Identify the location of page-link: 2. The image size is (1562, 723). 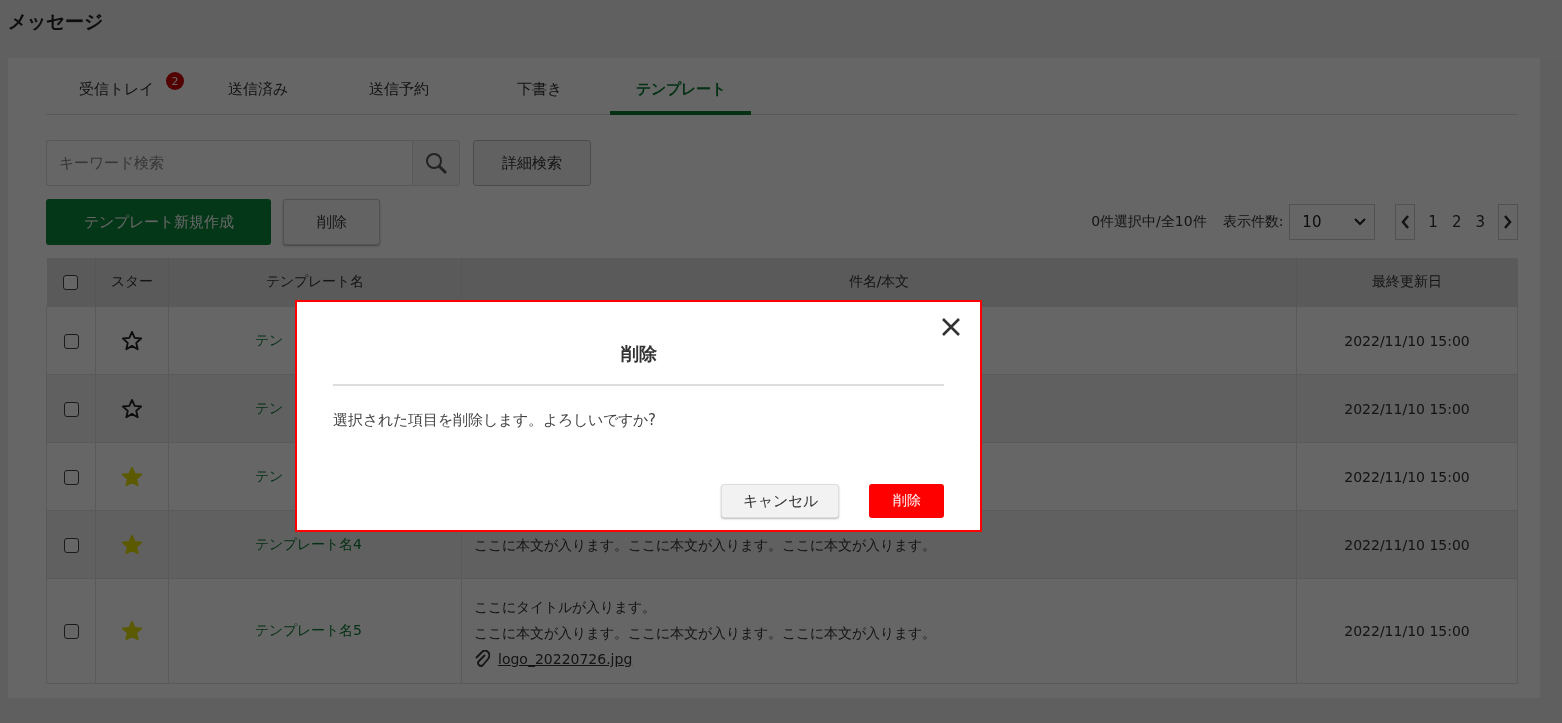
(1456, 222).